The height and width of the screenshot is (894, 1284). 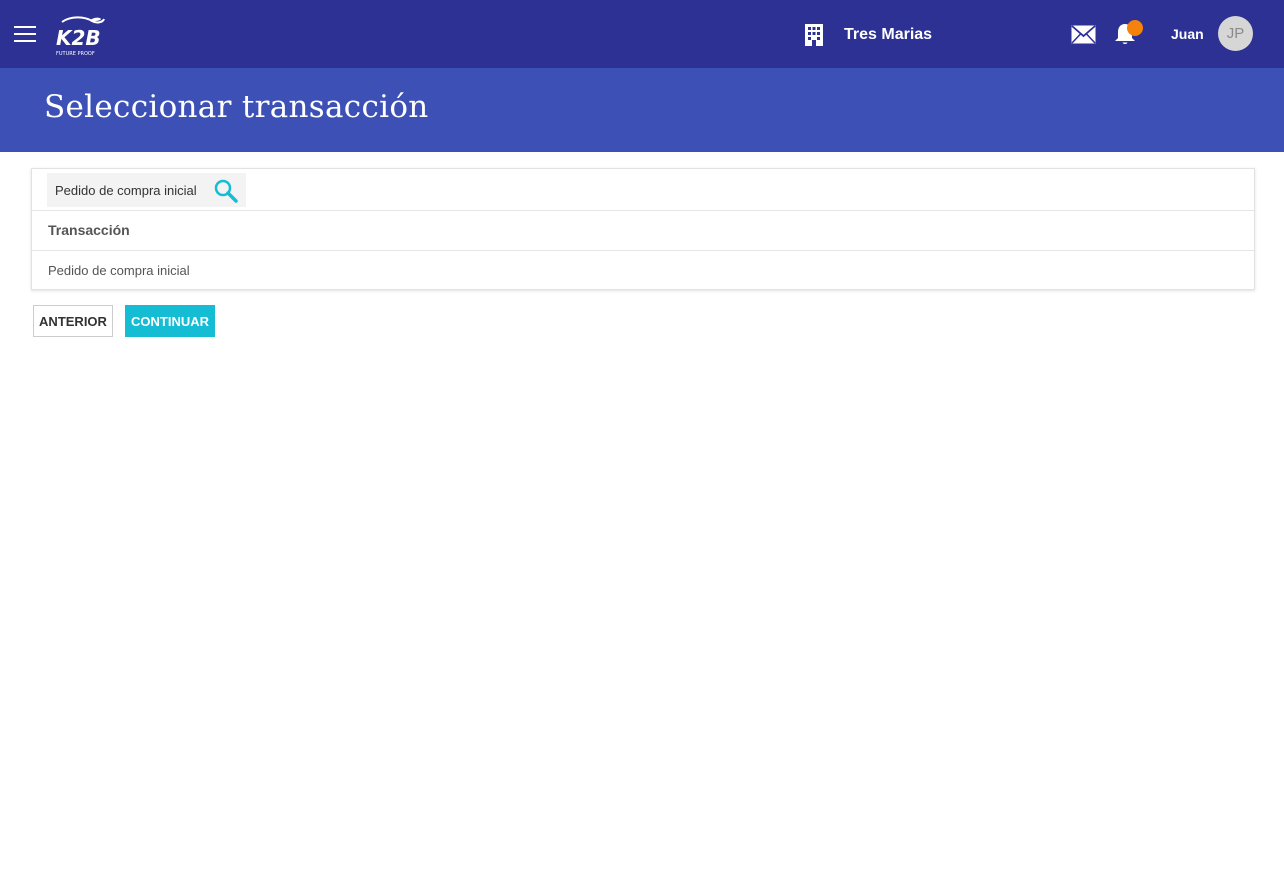 I want to click on menu-icon, so click(x=25, y=35).